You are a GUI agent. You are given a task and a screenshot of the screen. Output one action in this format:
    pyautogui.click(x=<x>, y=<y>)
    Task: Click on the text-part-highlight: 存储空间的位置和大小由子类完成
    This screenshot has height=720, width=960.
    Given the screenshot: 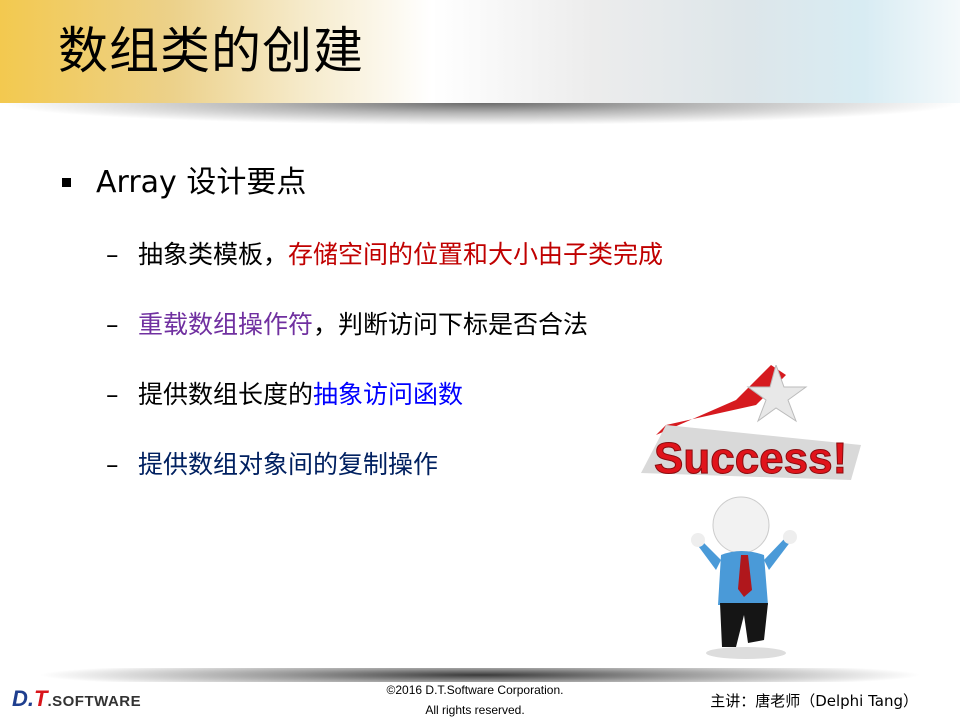 What is the action you would take?
    pyautogui.click(x=476, y=254)
    